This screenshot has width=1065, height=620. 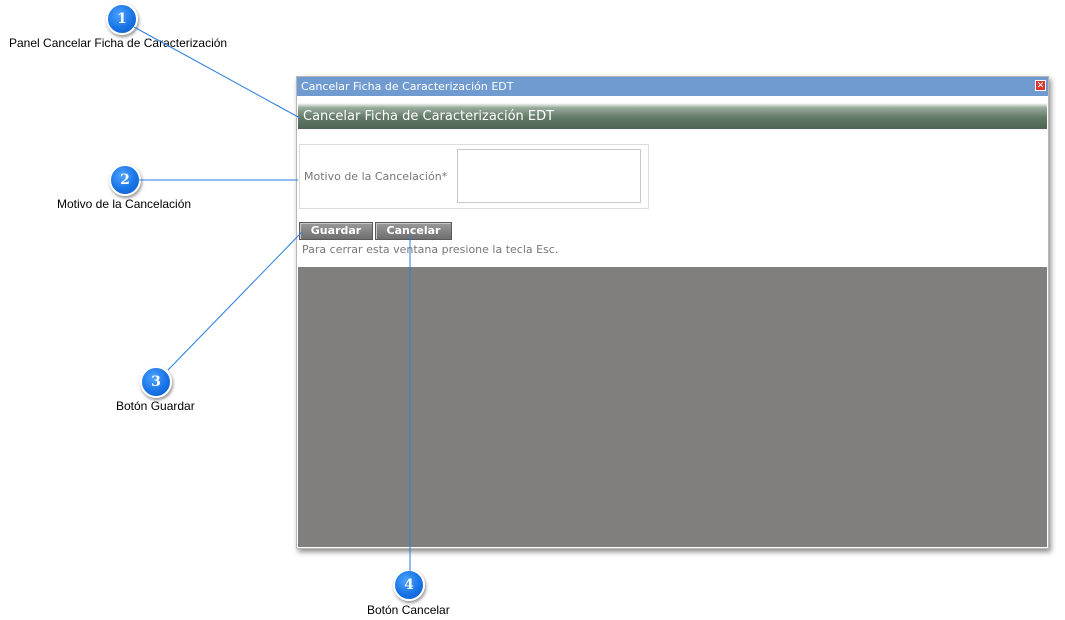 What do you see at coordinates (549, 176) in the screenshot?
I see `cancellation-reason-input` at bounding box center [549, 176].